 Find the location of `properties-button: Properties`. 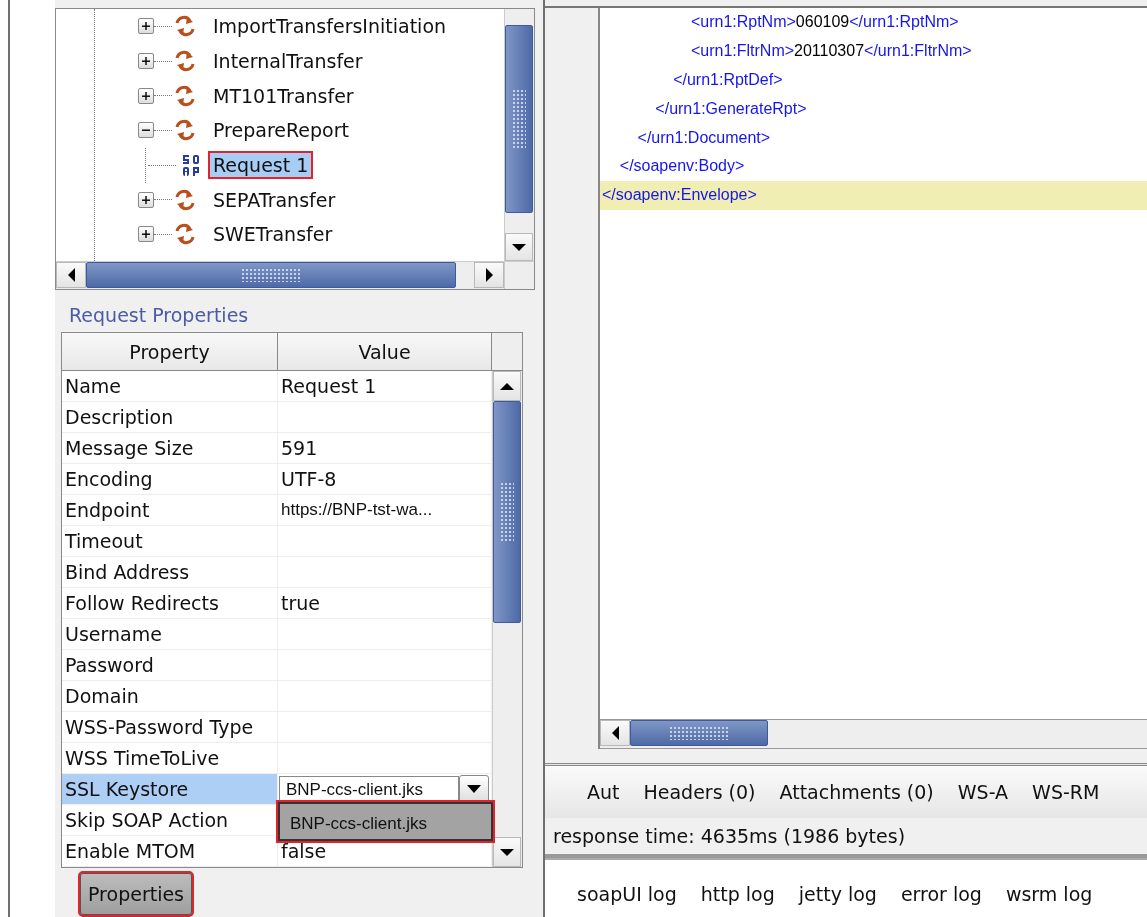

properties-button: Properties is located at coordinates (136, 894).